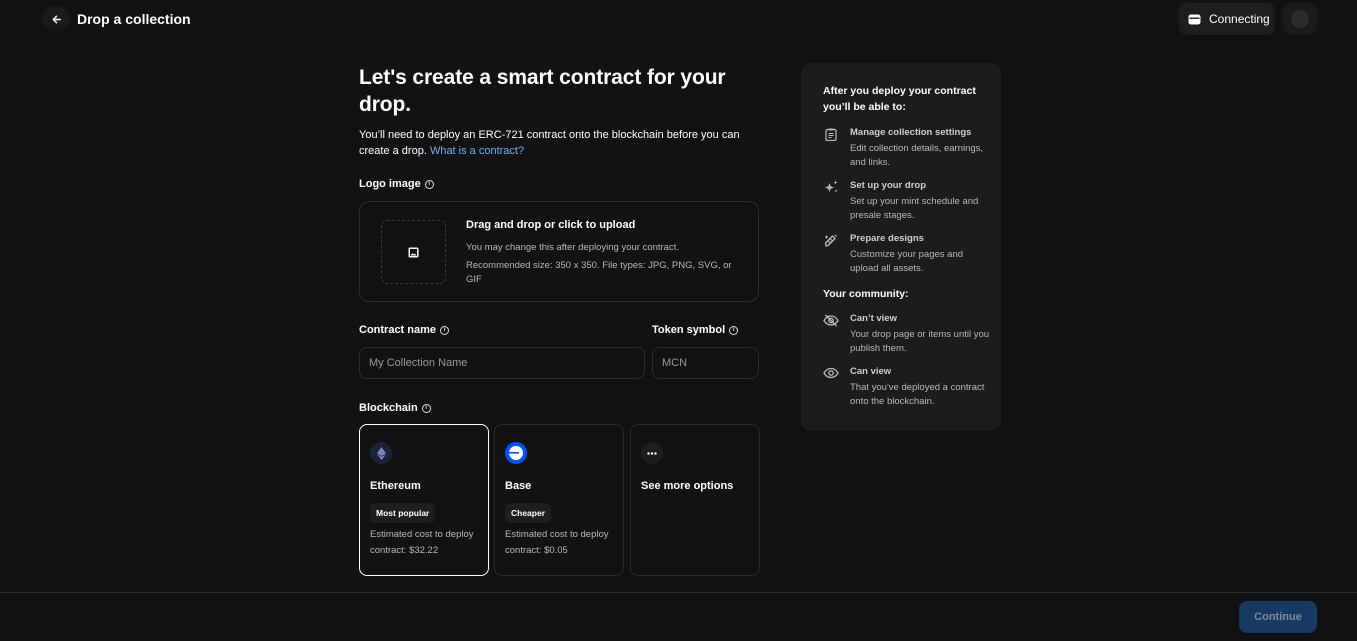  I want to click on contract-name-label-text: Contract name, so click(398, 330).